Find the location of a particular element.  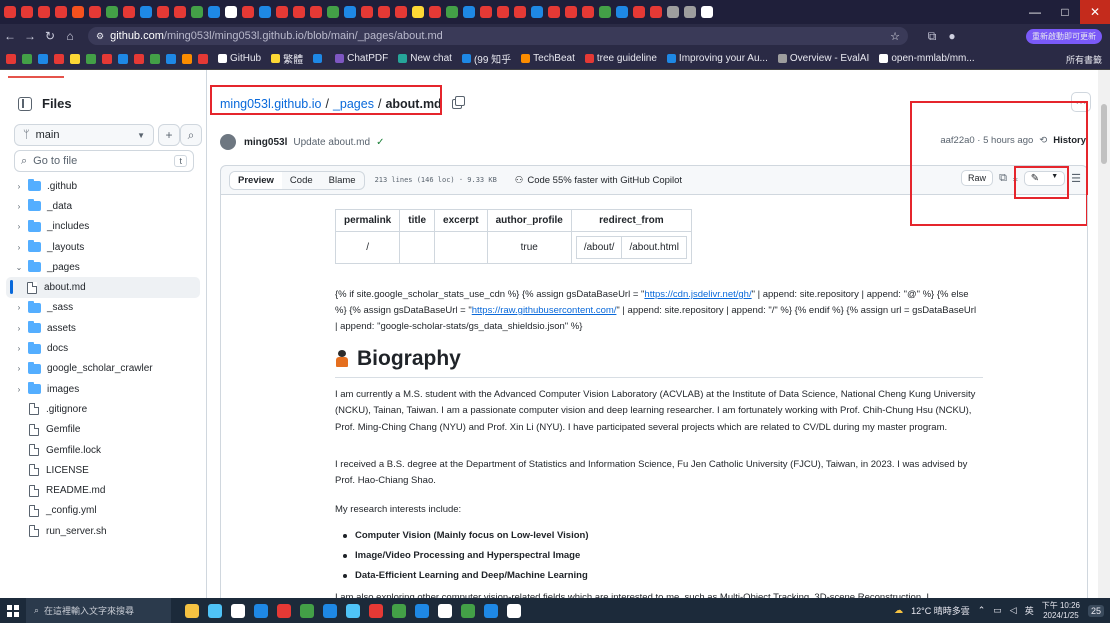

tree-folder: › _data is located at coordinates (103, 206).